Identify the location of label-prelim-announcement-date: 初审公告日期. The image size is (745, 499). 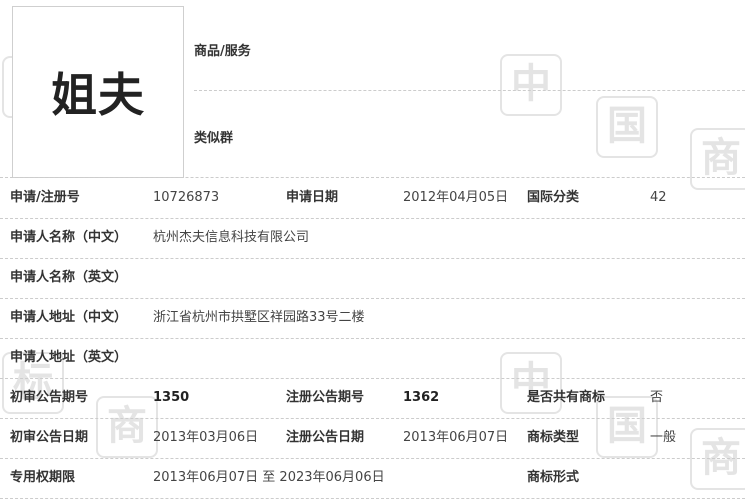
(49, 437).